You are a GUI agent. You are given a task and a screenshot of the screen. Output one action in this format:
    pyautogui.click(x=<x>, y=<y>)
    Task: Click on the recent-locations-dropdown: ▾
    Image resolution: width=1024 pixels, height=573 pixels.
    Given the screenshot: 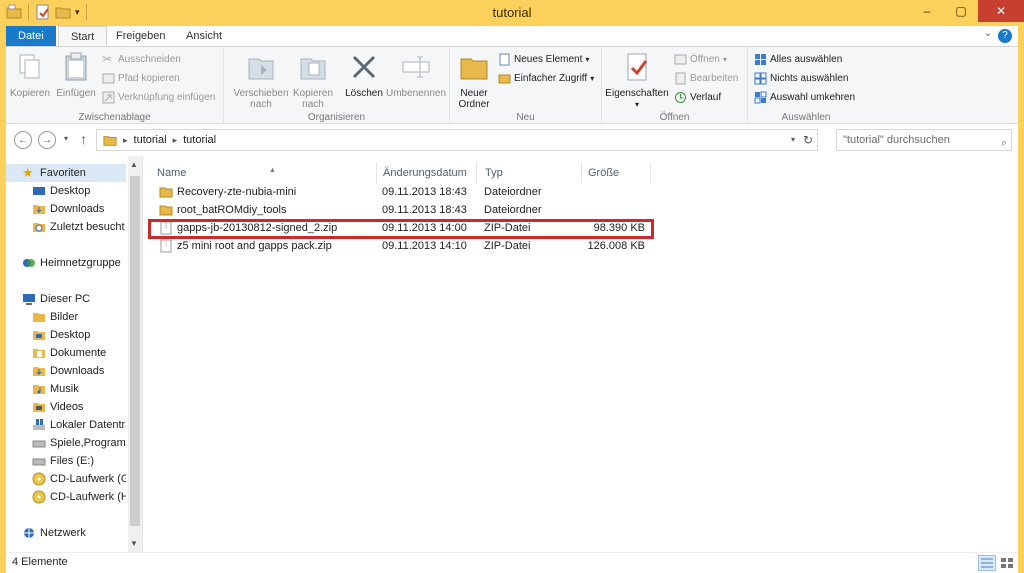 What is the action you would take?
    pyautogui.click(x=66, y=138)
    